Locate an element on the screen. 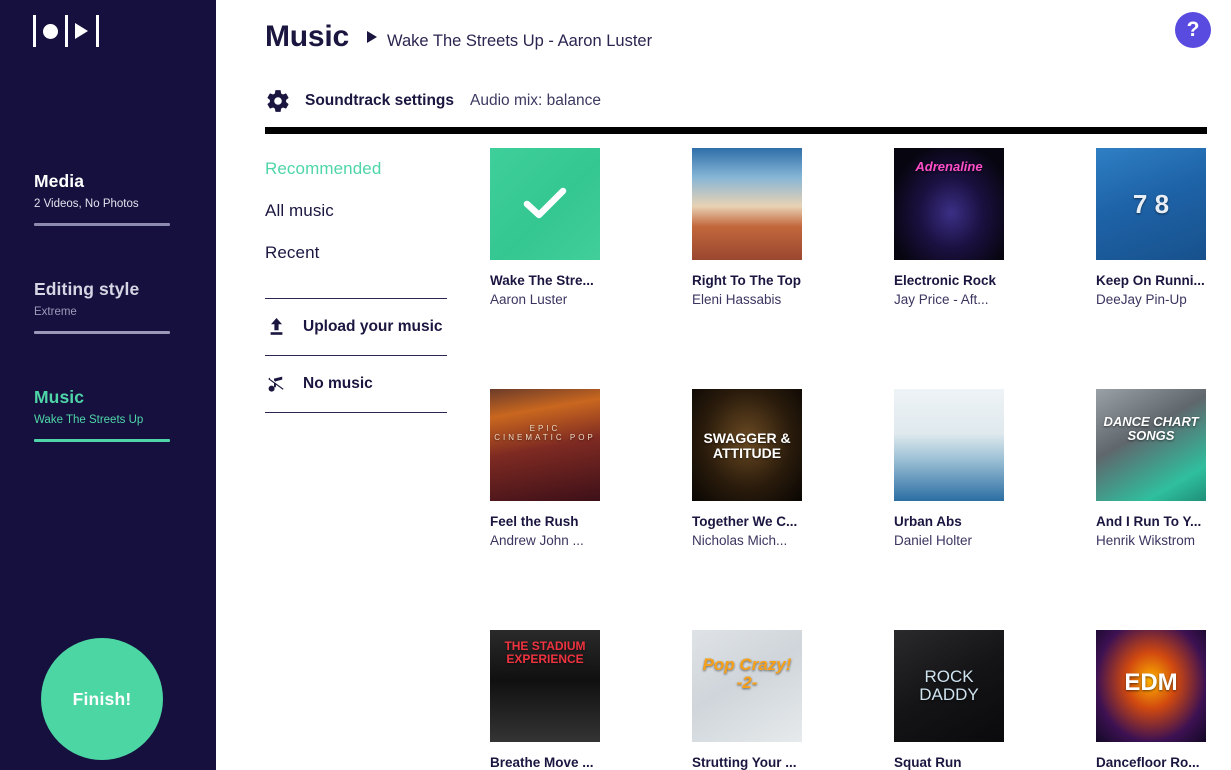 This screenshot has width=1231, height=770. album-art: SWAGGER & ATTITUDE is located at coordinates (747, 445).